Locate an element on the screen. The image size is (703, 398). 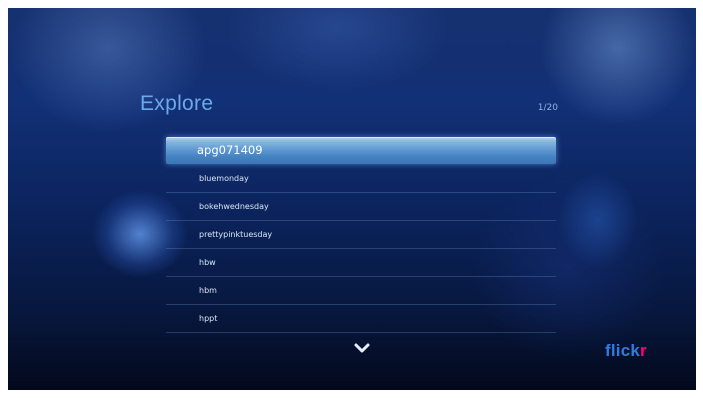
flickr-logo: flickr is located at coordinates (626, 351).